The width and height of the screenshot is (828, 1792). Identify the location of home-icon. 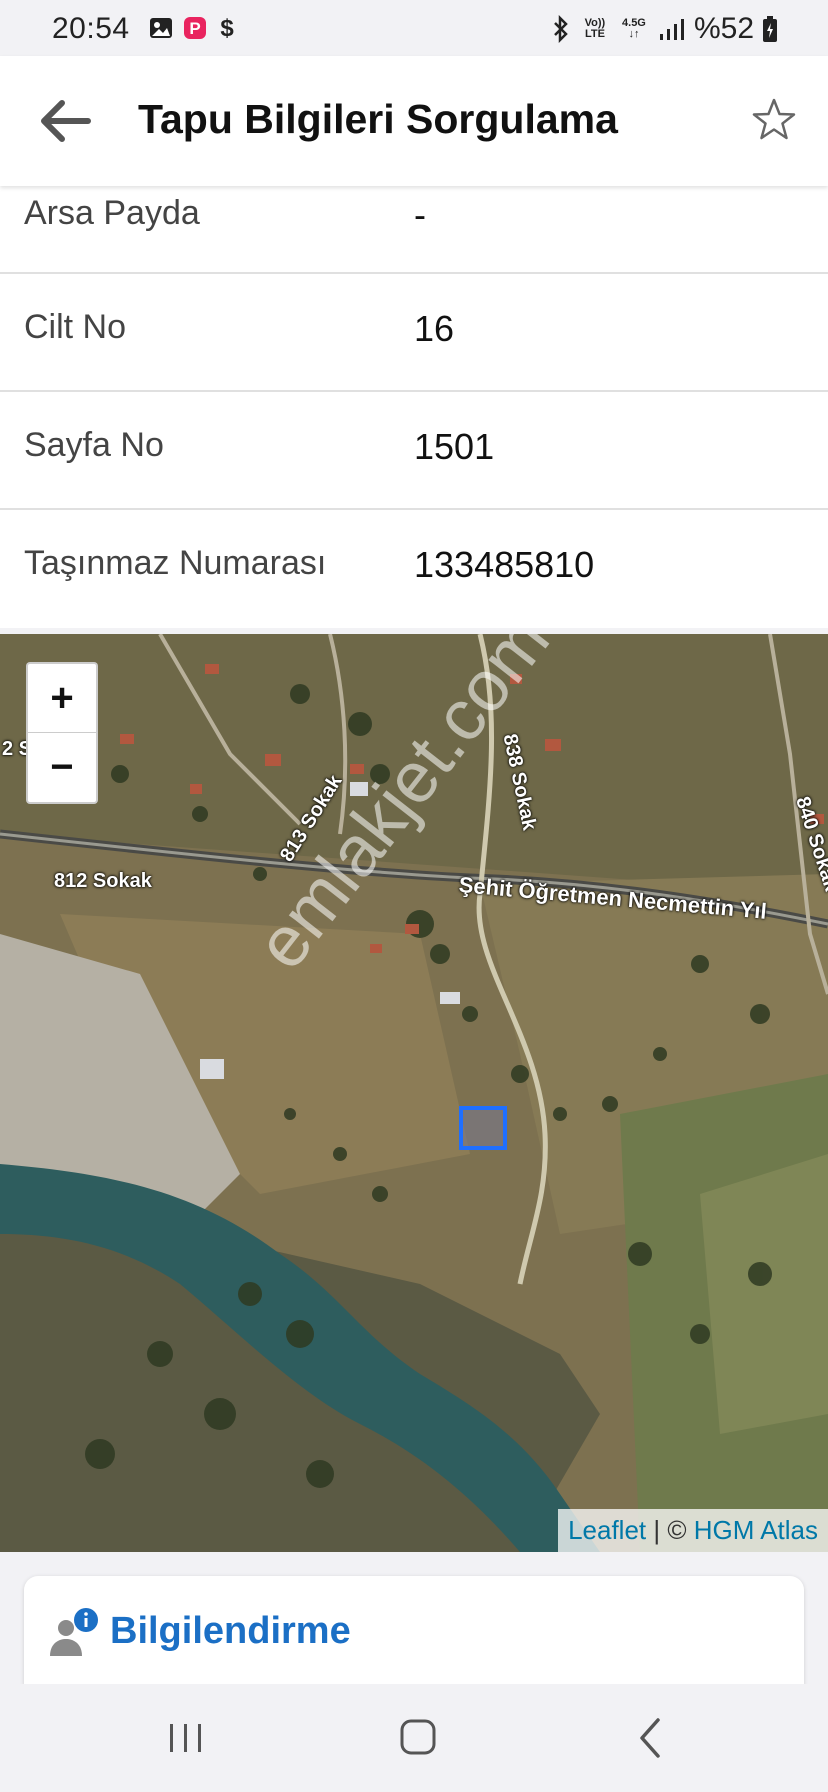
(418, 1738).